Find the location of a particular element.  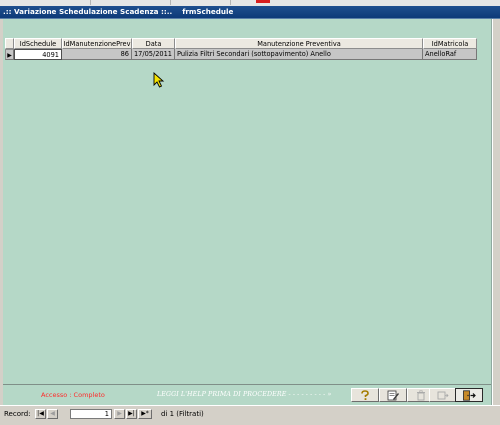

record-navigator: Record: |◀ ◀ 1 ▶ ▶| ▶* di 1 (Filtrati) is located at coordinates (250, 415).